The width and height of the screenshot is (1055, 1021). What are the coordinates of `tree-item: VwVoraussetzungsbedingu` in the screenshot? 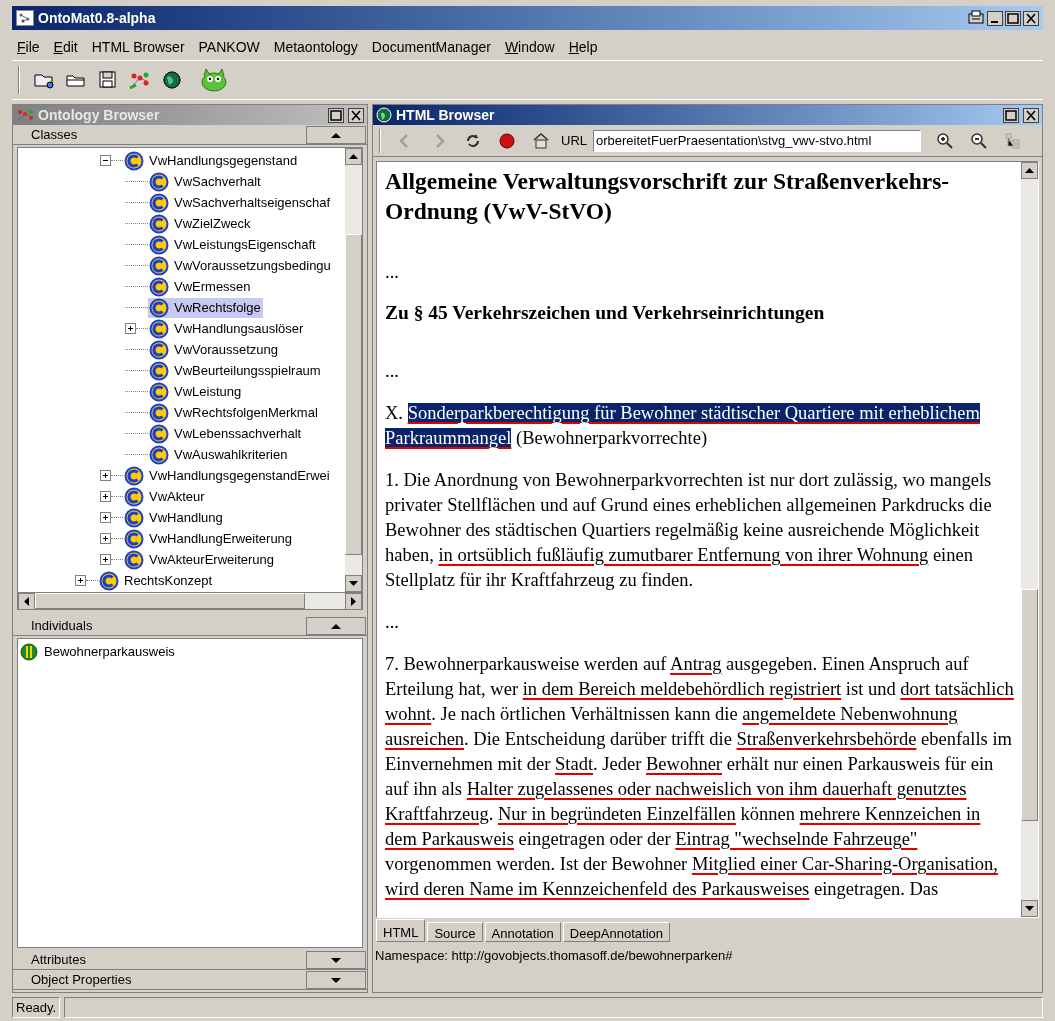 It's located at (240, 265).